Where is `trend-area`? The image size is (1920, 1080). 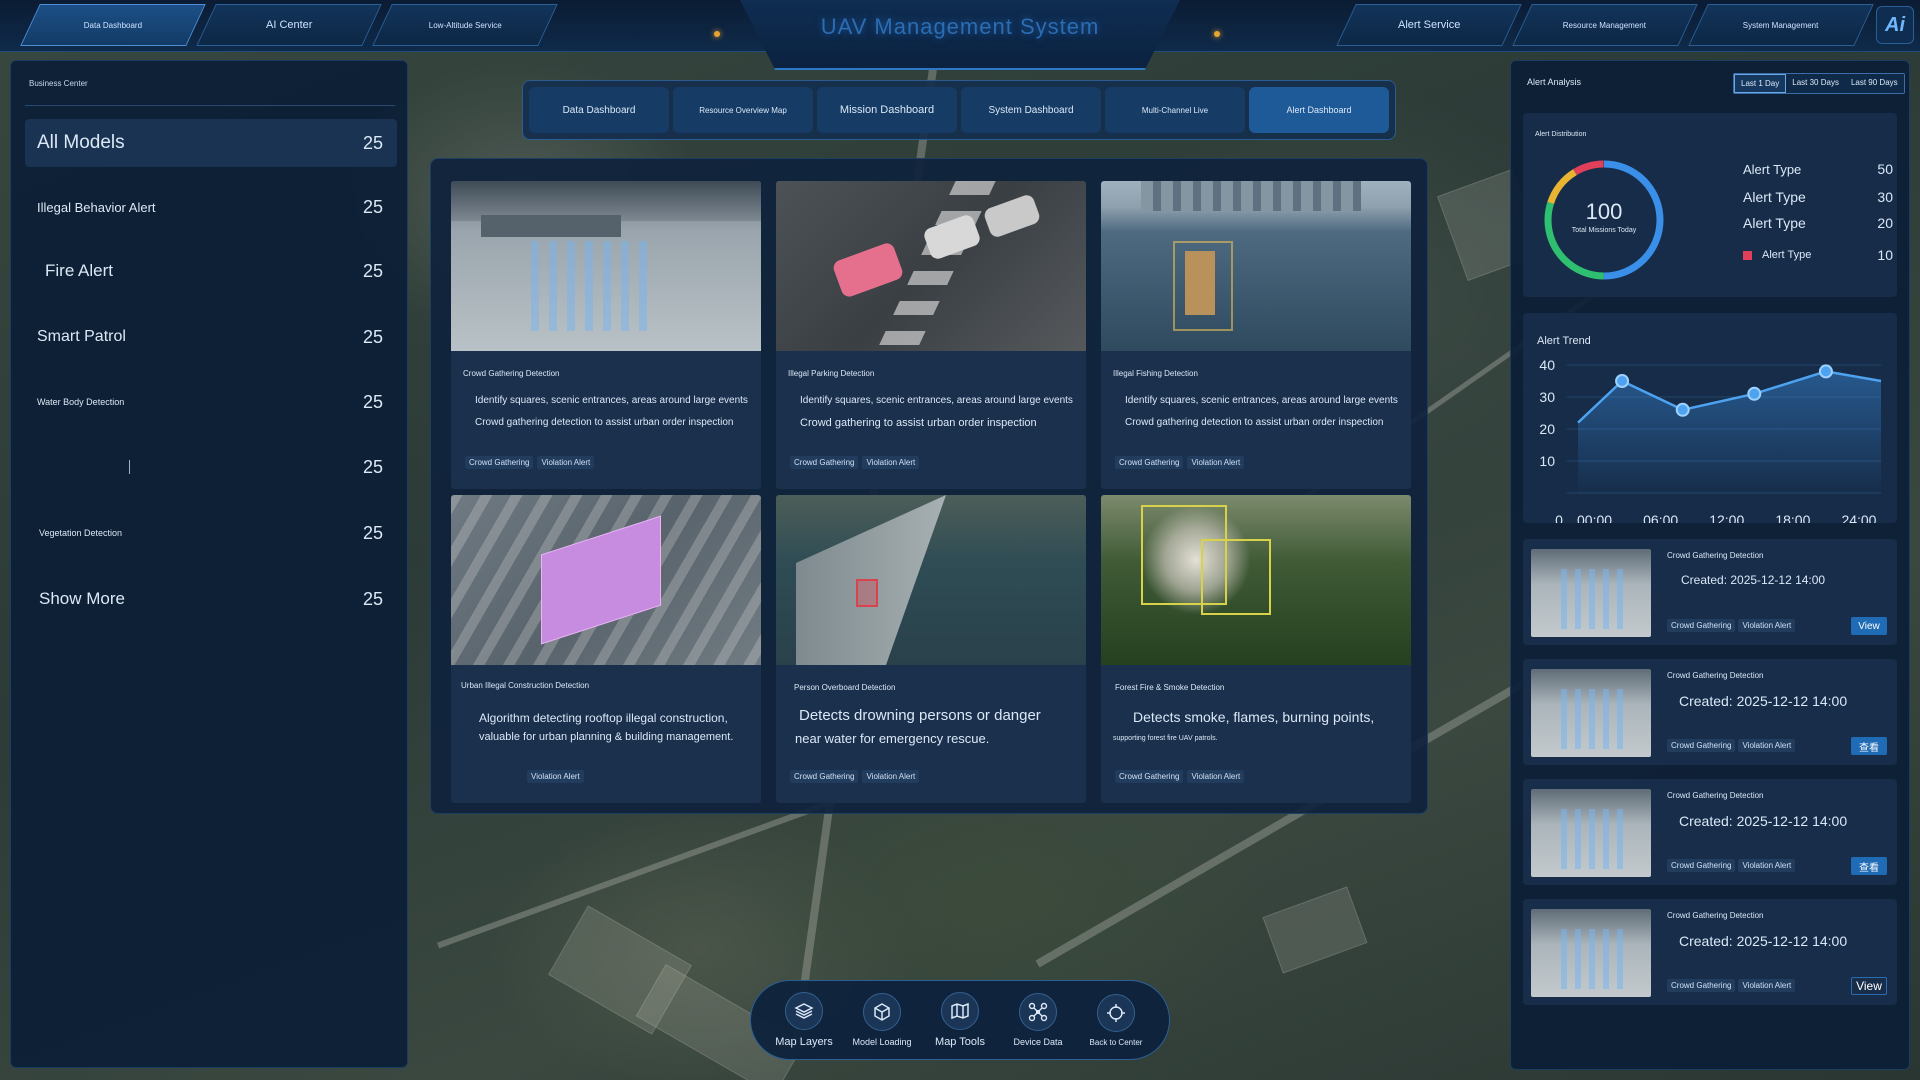 trend-area is located at coordinates (1729, 432).